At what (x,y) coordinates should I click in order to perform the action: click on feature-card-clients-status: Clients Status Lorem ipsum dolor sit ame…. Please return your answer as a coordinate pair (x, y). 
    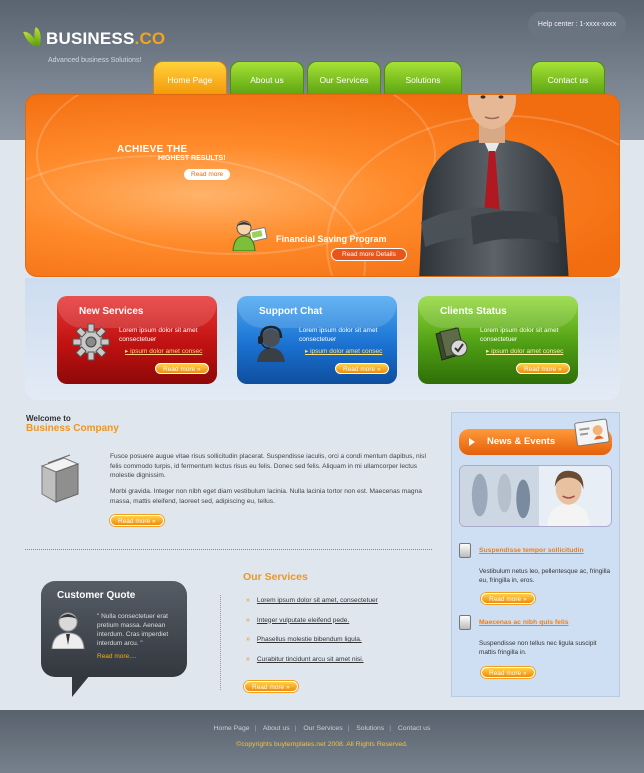
    Looking at the image, I should click on (498, 340).